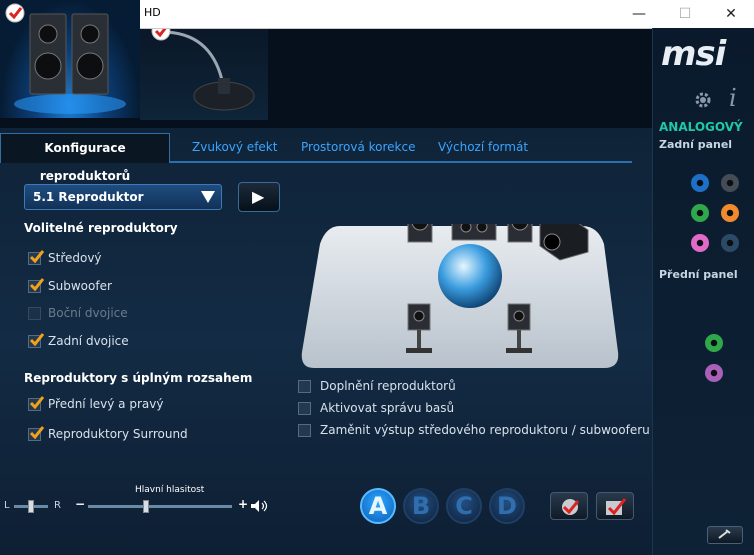 The image size is (754, 555). I want to click on volume-plus-button: +, so click(243, 504).